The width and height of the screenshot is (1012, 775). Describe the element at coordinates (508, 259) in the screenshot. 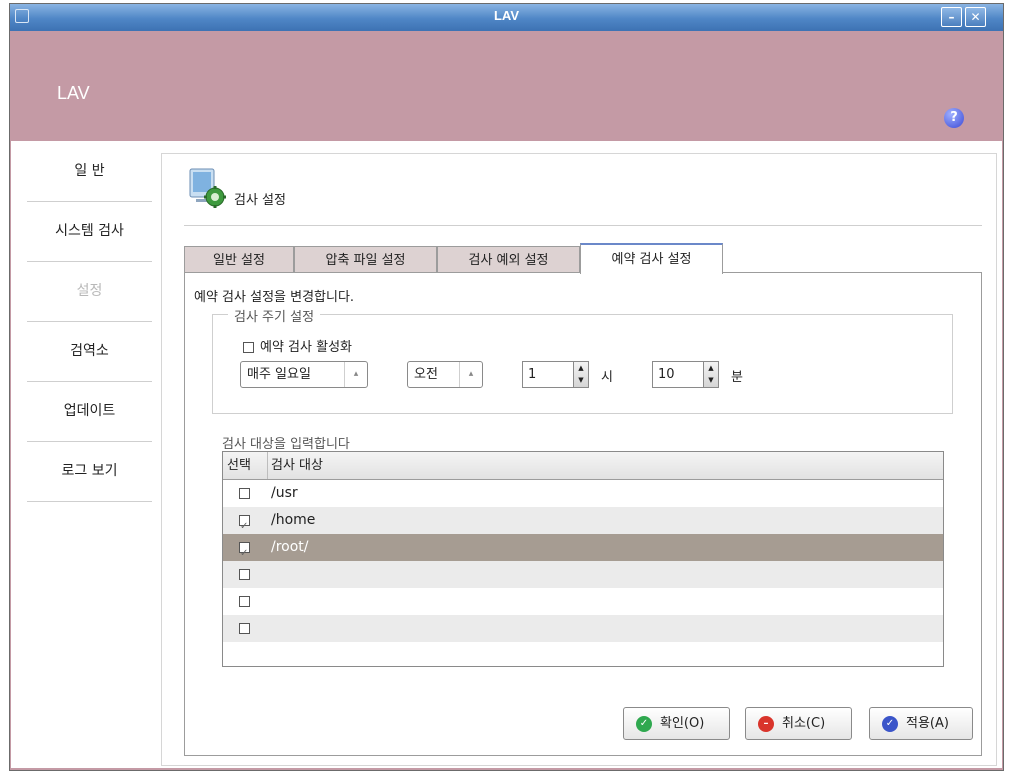

I see `tab-exclusion-settings: 검사 예외 설정` at that location.